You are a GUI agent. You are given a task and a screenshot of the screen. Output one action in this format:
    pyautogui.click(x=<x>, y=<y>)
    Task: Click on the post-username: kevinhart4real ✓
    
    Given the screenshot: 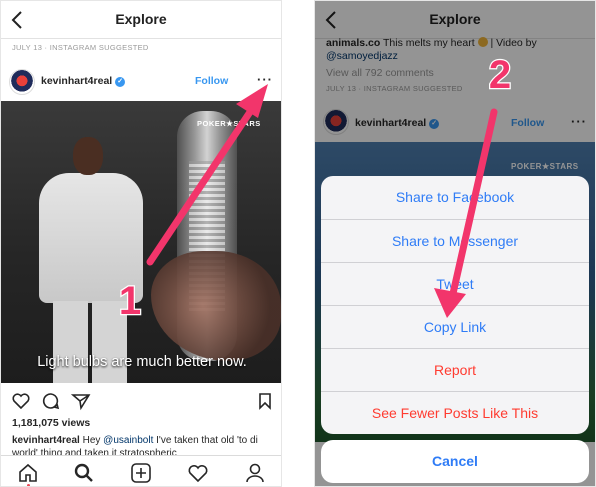 What is the action you would take?
    pyautogui.click(x=83, y=81)
    